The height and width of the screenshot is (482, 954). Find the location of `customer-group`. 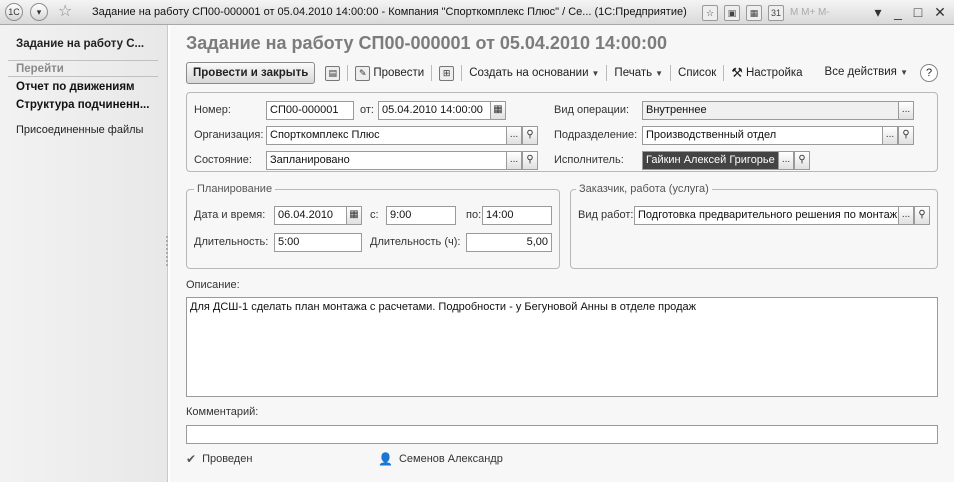

customer-group is located at coordinates (754, 229).